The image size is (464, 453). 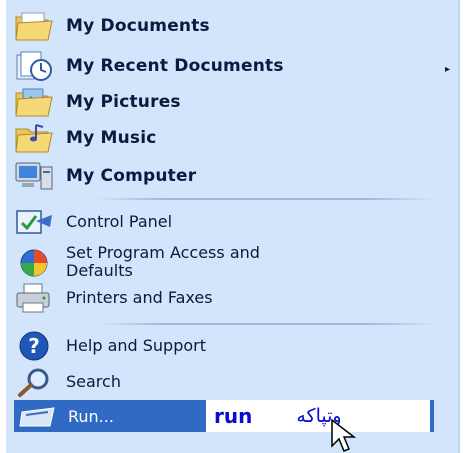 I want to click on menu-item-label: My Computer, so click(x=131, y=176).